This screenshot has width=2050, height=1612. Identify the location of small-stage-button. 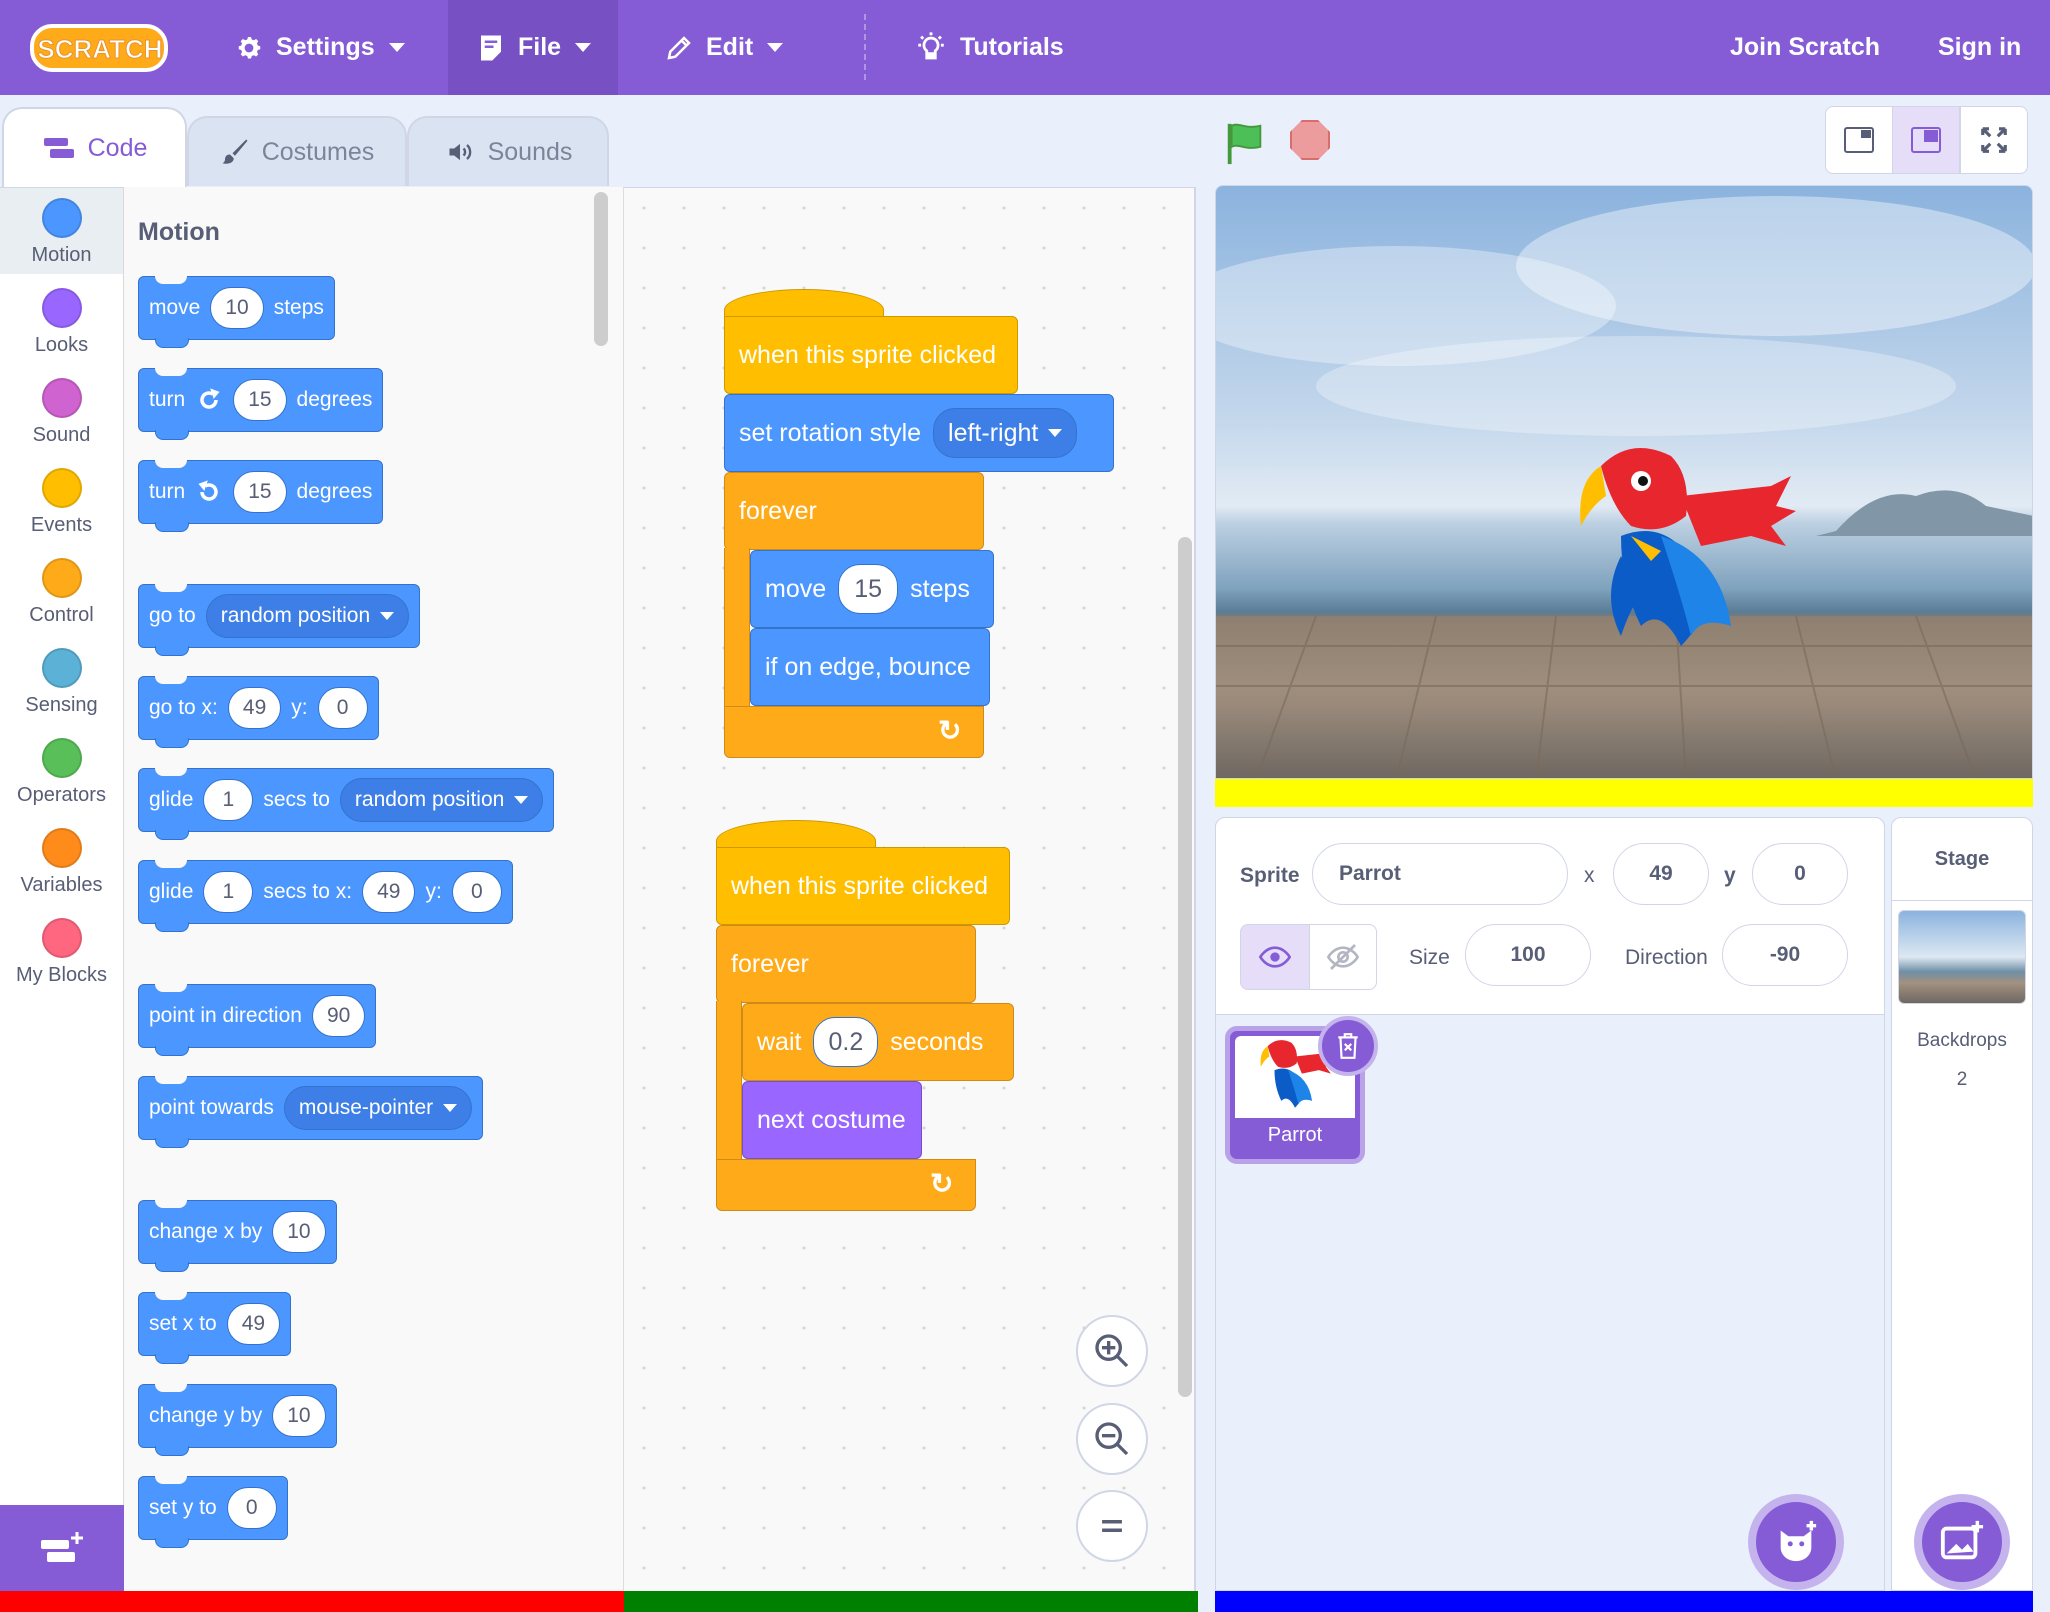
(1859, 140).